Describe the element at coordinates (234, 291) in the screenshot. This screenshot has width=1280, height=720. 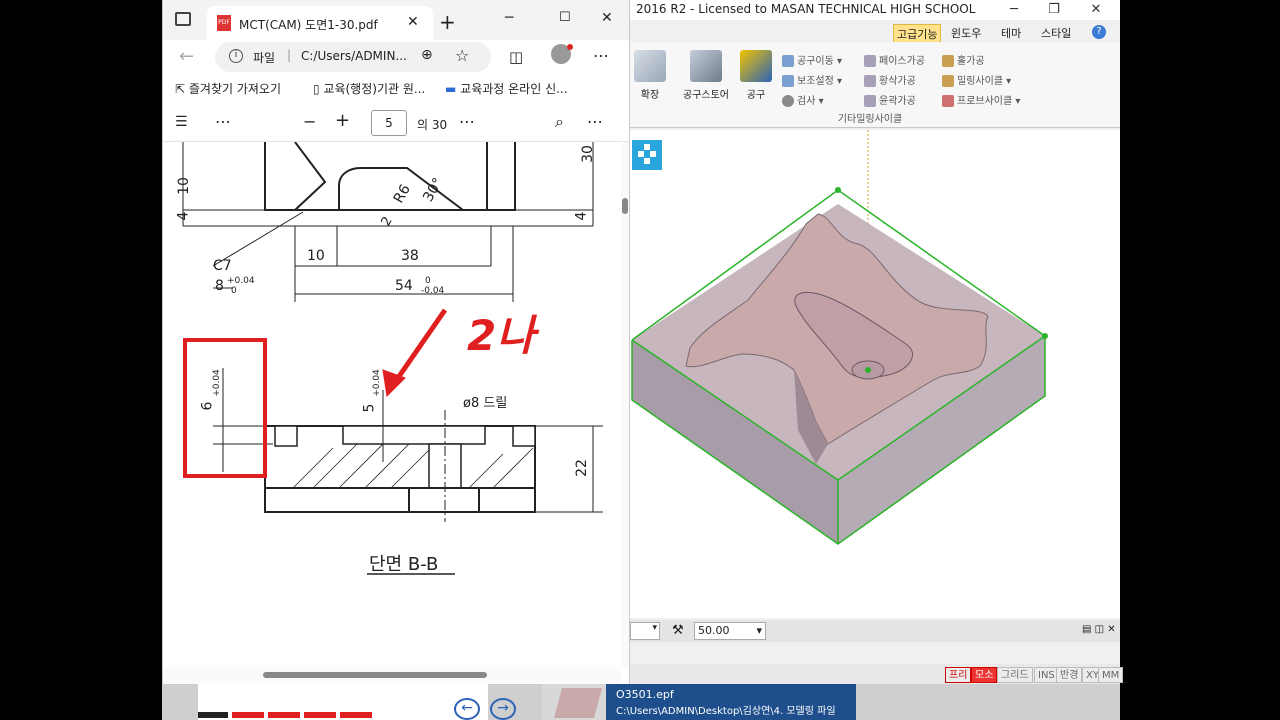
I see `tol-8-b: 0` at that location.